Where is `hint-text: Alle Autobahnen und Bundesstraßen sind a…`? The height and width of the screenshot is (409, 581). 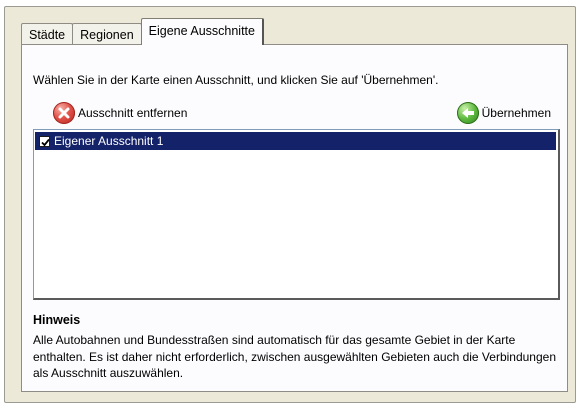 hint-text: Alle Autobahnen und Bundesstraßen sind a… is located at coordinates (295, 356).